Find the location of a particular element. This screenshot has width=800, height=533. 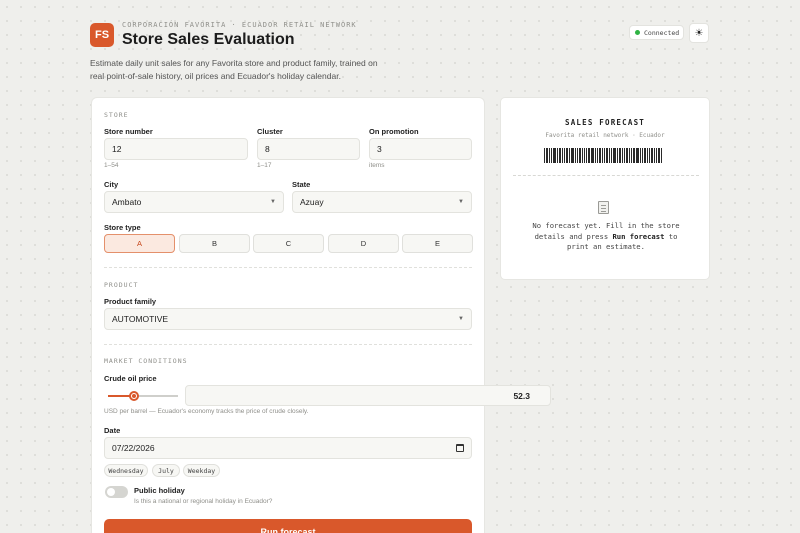

app-logo: FS is located at coordinates (102, 35).